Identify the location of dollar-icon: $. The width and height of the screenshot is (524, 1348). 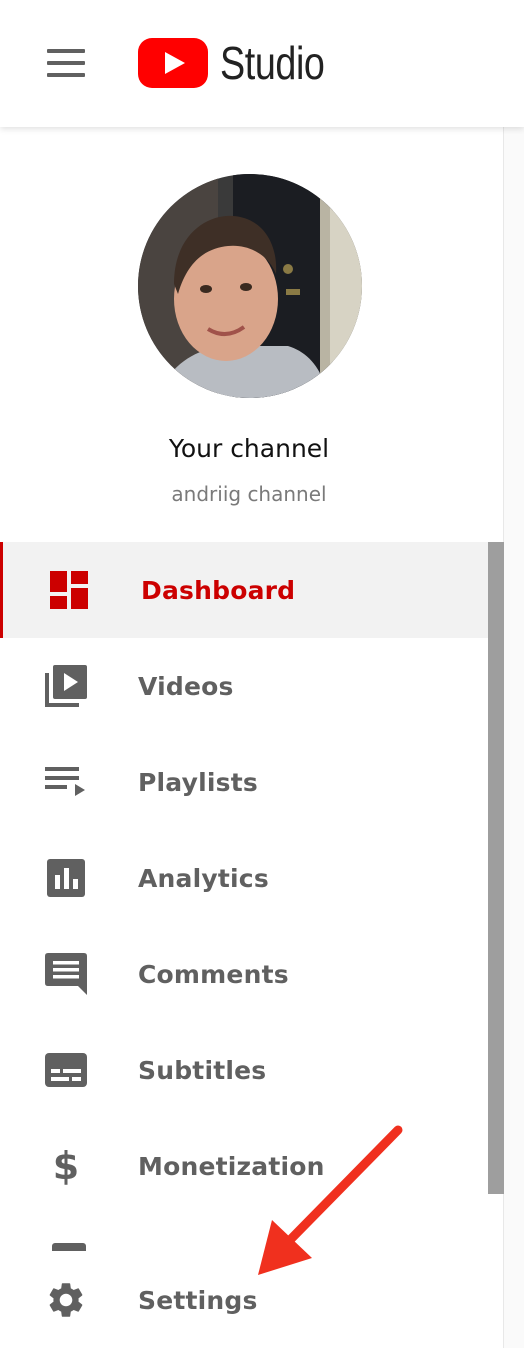
(66, 1166).